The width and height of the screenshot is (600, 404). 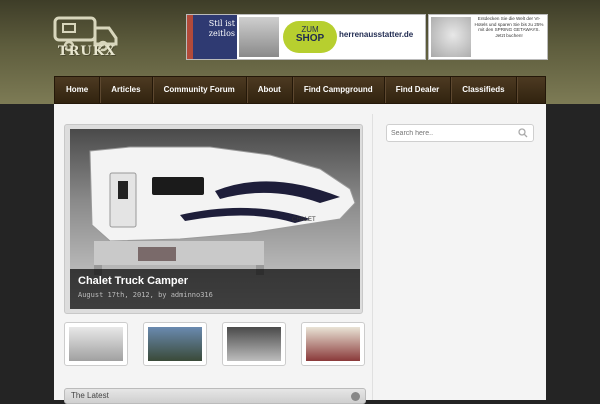 I want to click on logo-text: TRUKX, so click(x=87, y=51).